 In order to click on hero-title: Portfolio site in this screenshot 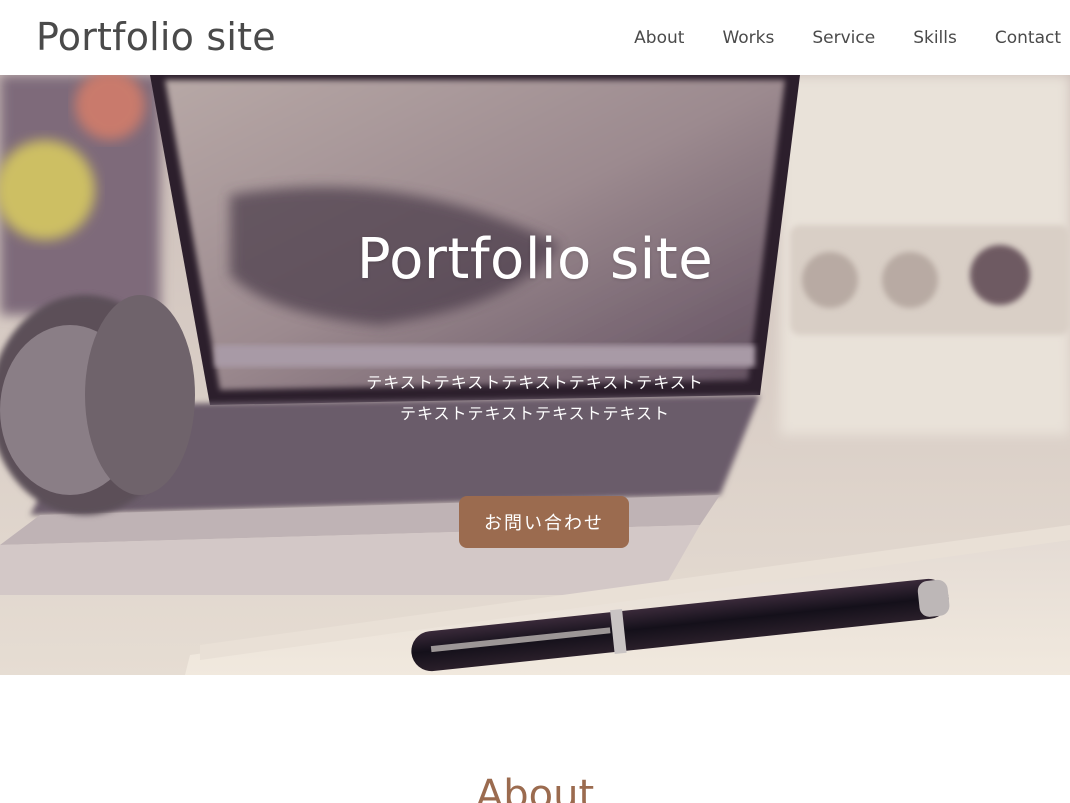, I will do `click(535, 259)`.